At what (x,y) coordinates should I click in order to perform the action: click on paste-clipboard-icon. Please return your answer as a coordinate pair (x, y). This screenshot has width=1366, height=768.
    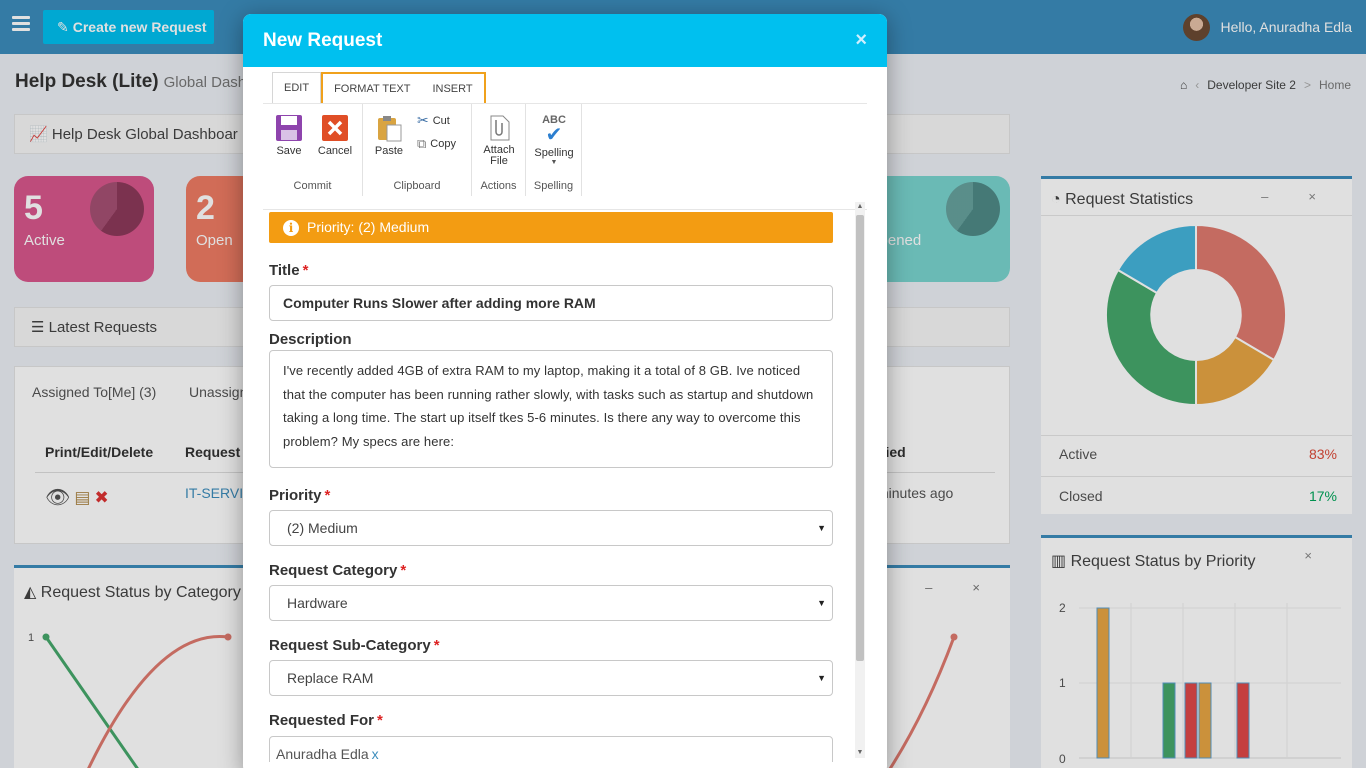
    Looking at the image, I should click on (390, 129).